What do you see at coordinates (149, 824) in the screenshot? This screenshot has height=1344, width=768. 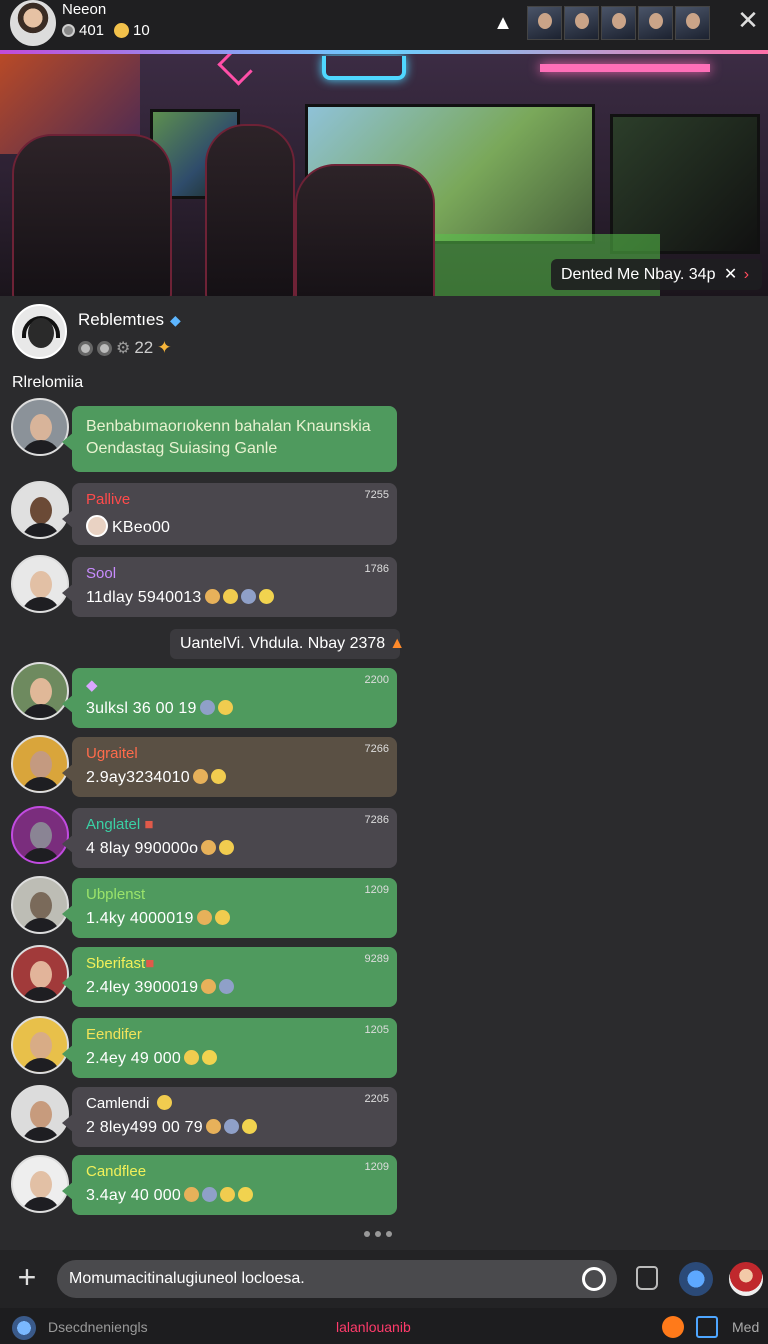 I see `gift-box-icon: ■` at bounding box center [149, 824].